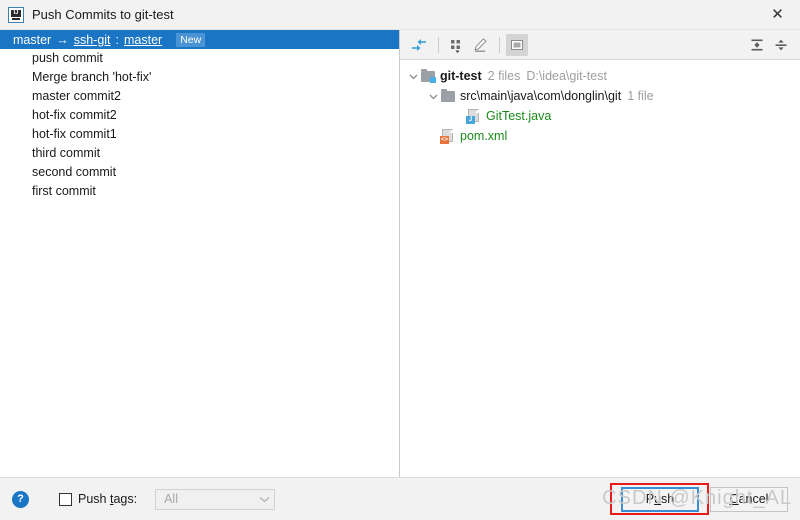  Describe the element at coordinates (171, 499) in the screenshot. I see `push-tags-combo-value: All` at that location.